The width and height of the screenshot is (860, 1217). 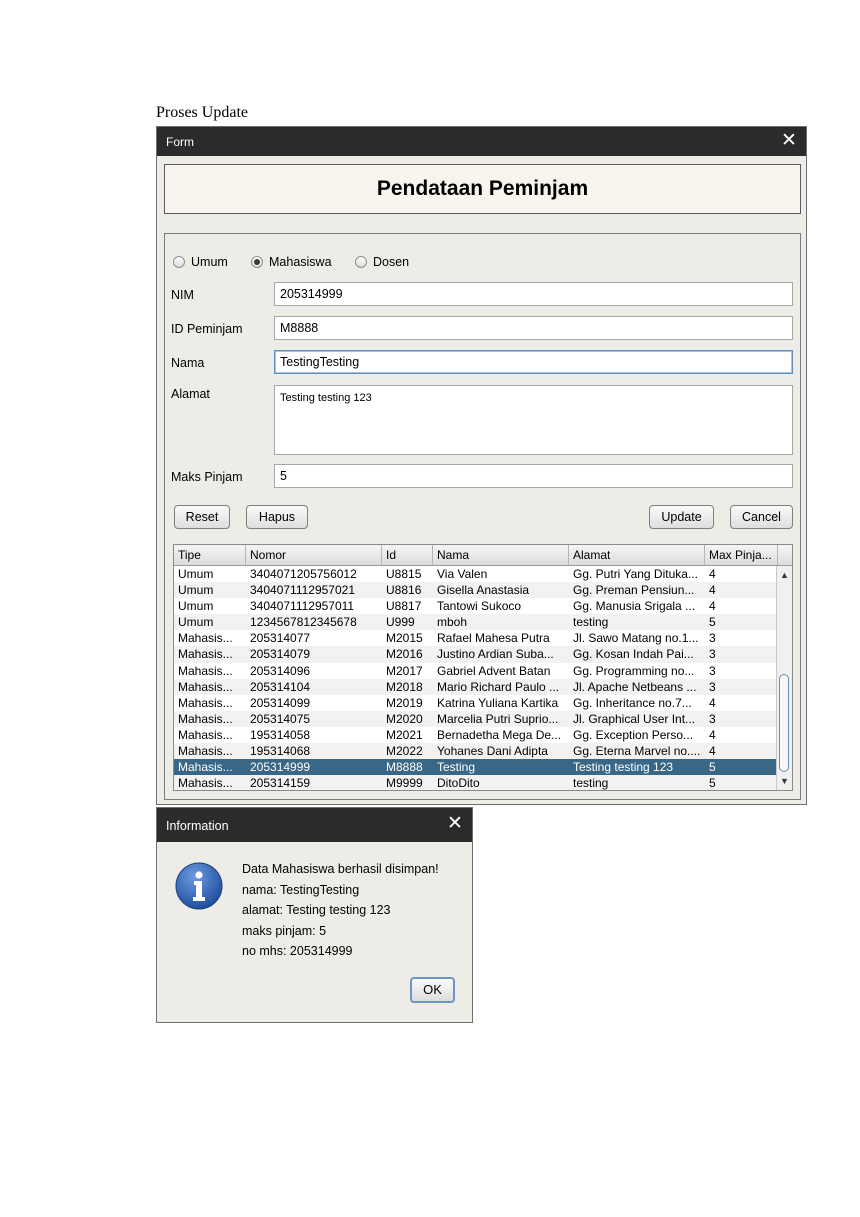 What do you see at coordinates (280, 751) in the screenshot?
I see `cell-nomor: 195314068` at bounding box center [280, 751].